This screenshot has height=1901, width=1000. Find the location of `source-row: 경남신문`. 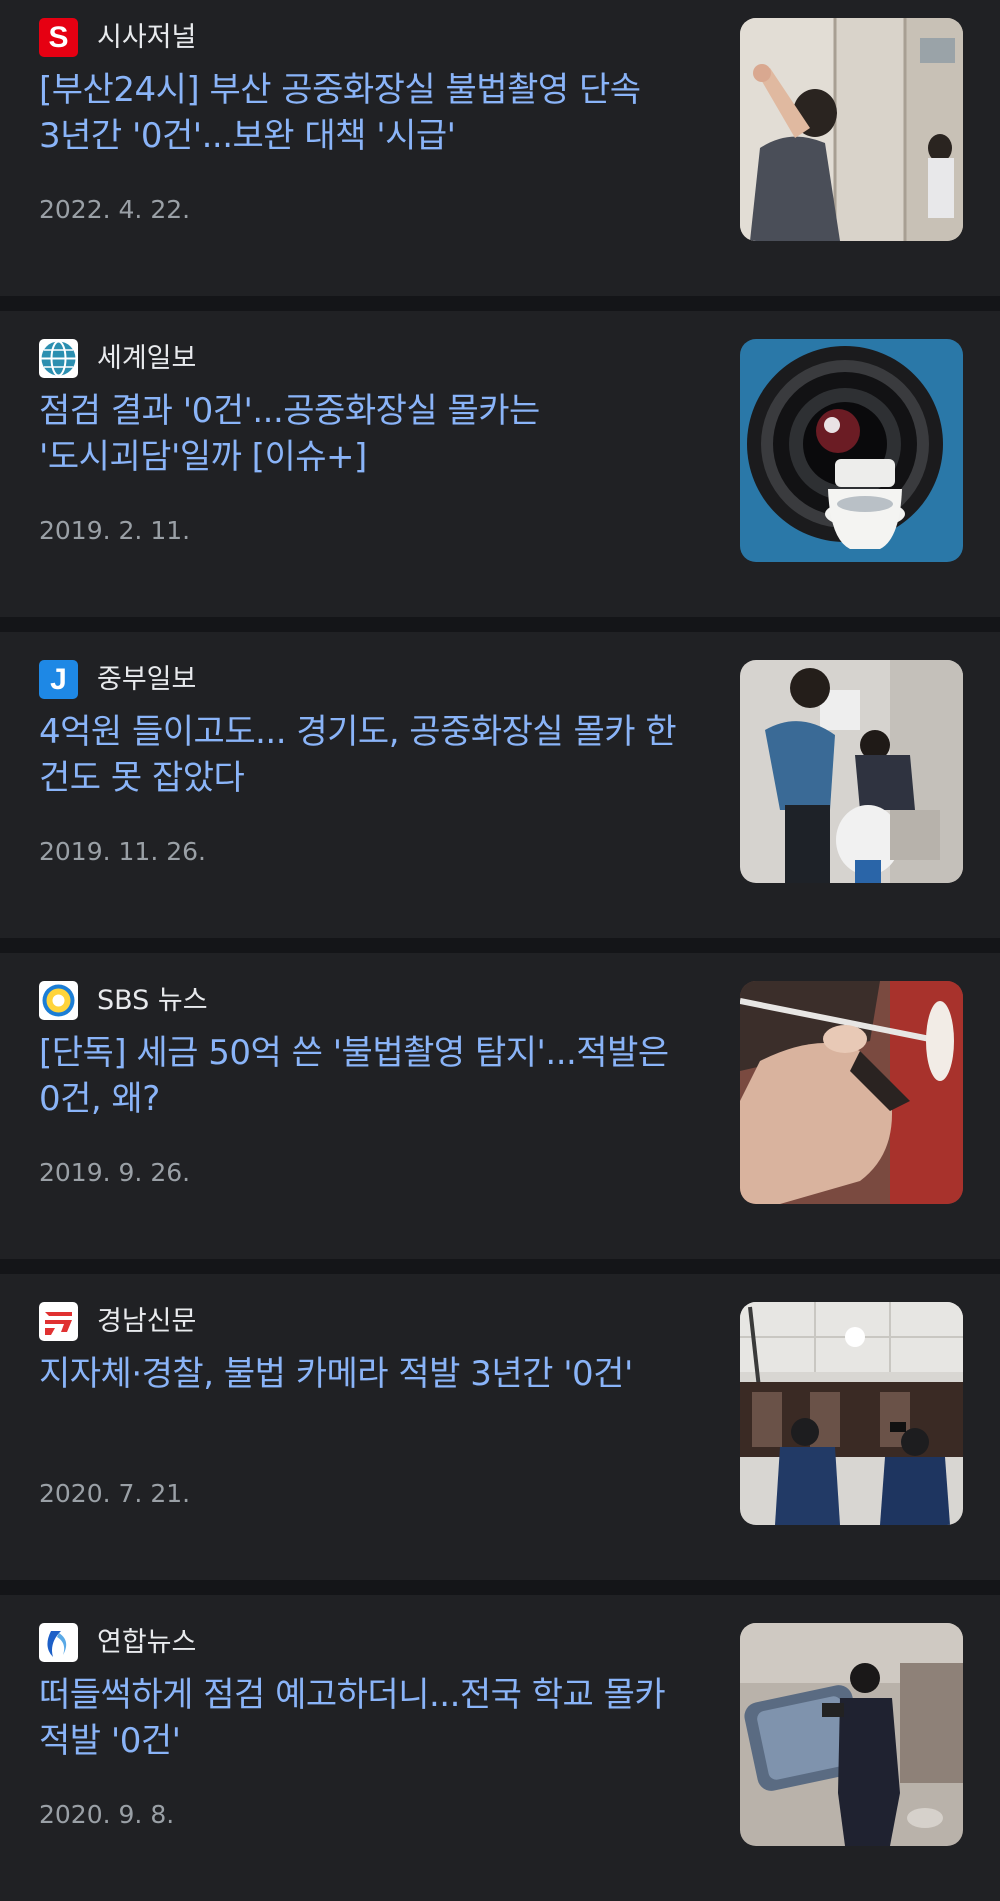

source-row: 경남신문 is located at coordinates (117, 1321).